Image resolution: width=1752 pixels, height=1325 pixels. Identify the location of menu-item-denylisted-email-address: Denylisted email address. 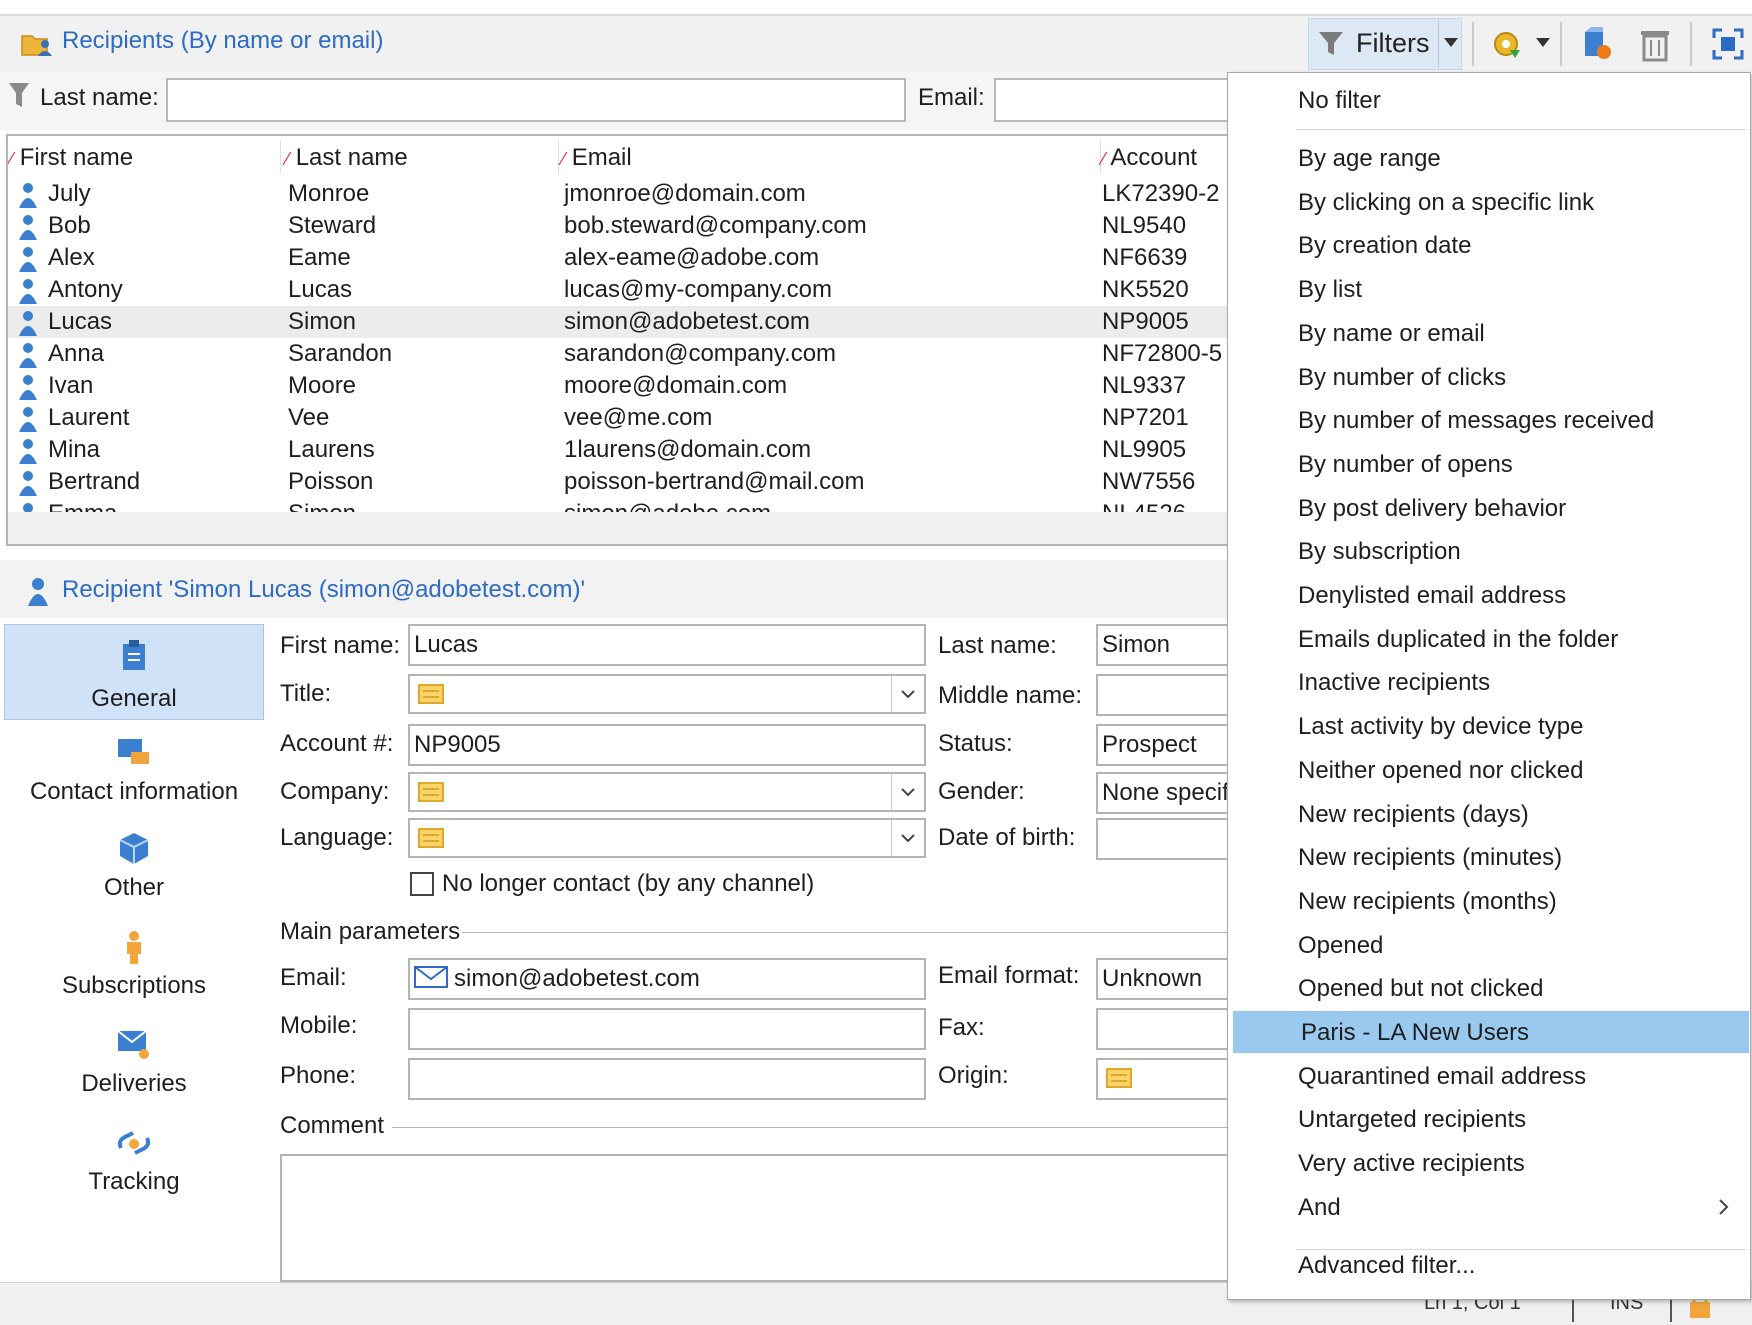
(1489, 595).